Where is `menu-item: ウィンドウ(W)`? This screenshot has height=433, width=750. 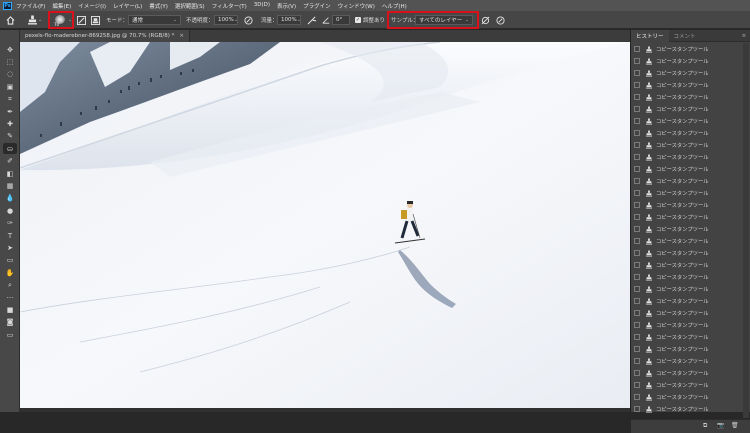 menu-item: ウィンドウ(W) is located at coordinates (356, 6).